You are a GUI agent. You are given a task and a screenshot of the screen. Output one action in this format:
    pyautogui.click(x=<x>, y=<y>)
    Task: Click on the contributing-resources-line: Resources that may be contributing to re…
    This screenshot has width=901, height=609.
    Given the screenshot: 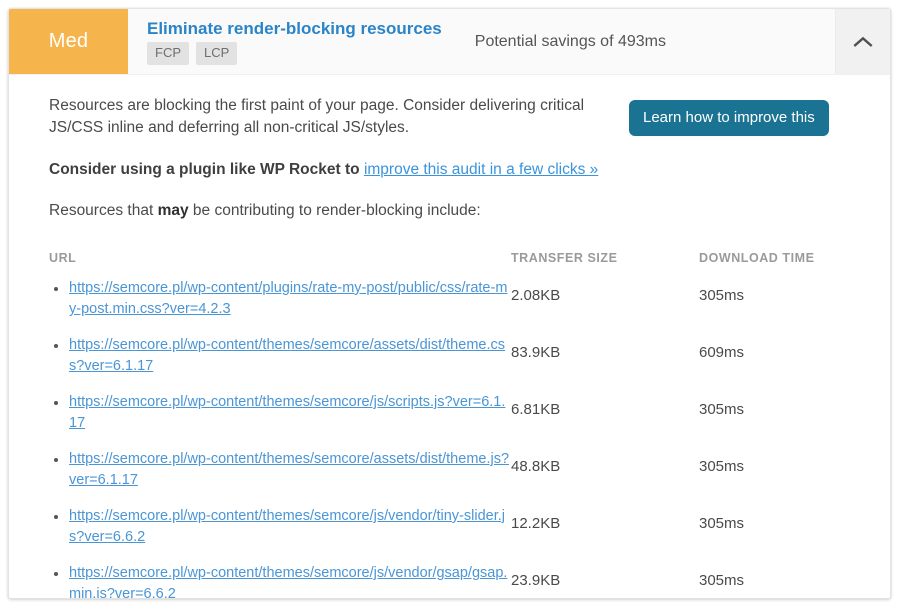 What is the action you would take?
    pyautogui.click(x=454, y=211)
    